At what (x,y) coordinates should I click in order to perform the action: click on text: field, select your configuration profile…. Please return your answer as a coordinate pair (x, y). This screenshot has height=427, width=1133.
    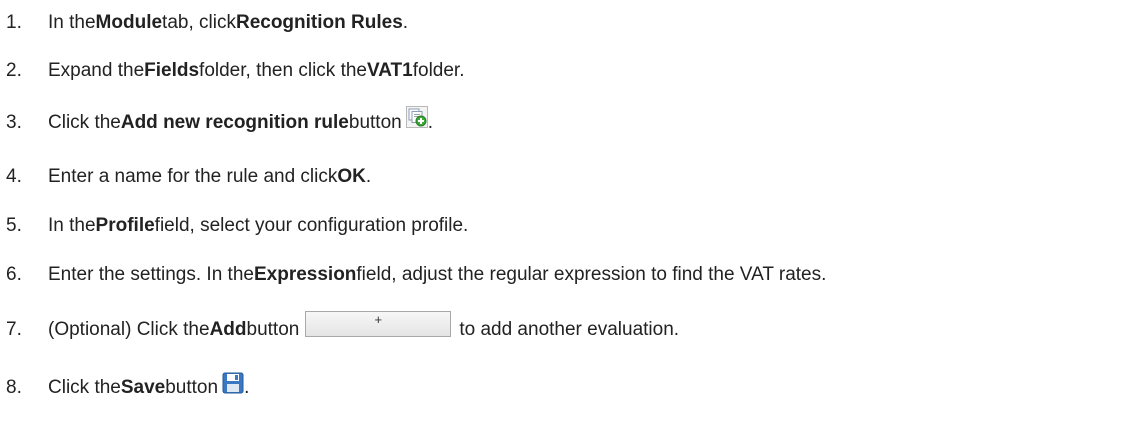
    Looking at the image, I should click on (311, 225).